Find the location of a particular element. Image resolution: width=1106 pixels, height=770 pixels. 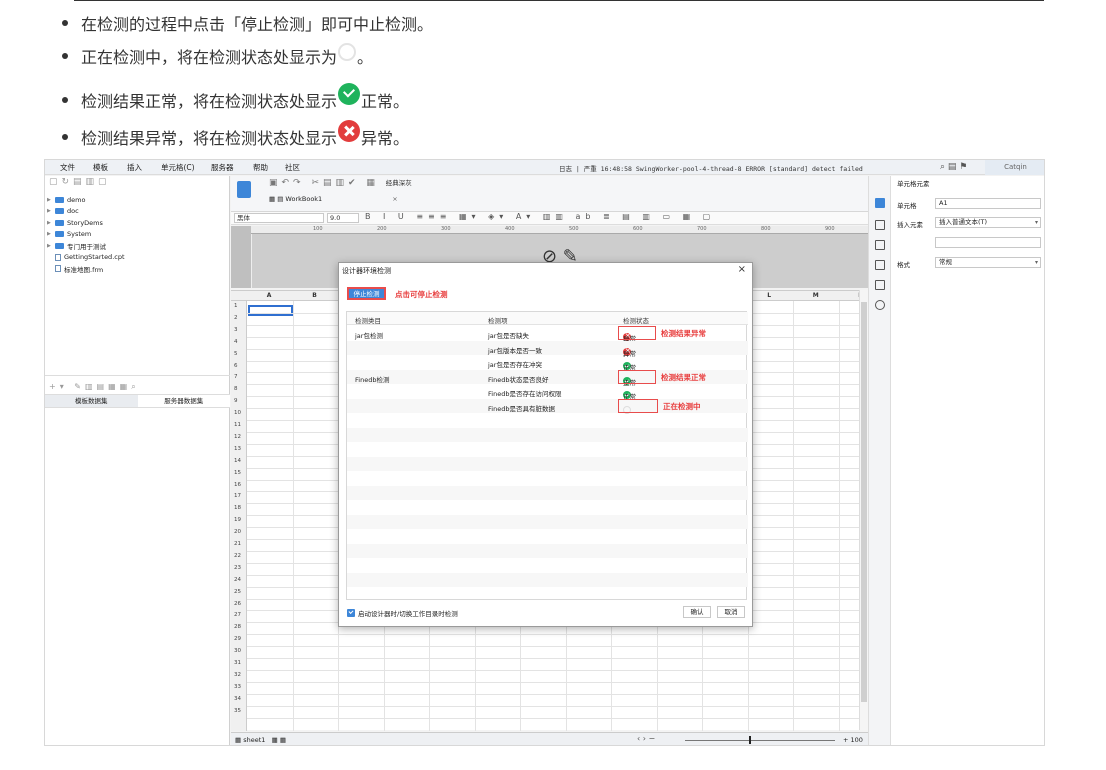

template-toolbar-icons: ▢↻▤▥▢ is located at coordinates (80, 182).